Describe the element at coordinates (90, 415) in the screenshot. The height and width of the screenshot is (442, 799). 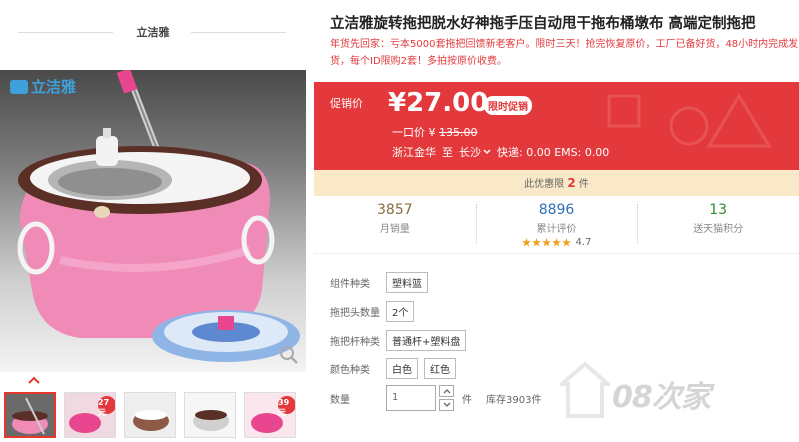
I see `thumbnail-2: 27元` at that location.